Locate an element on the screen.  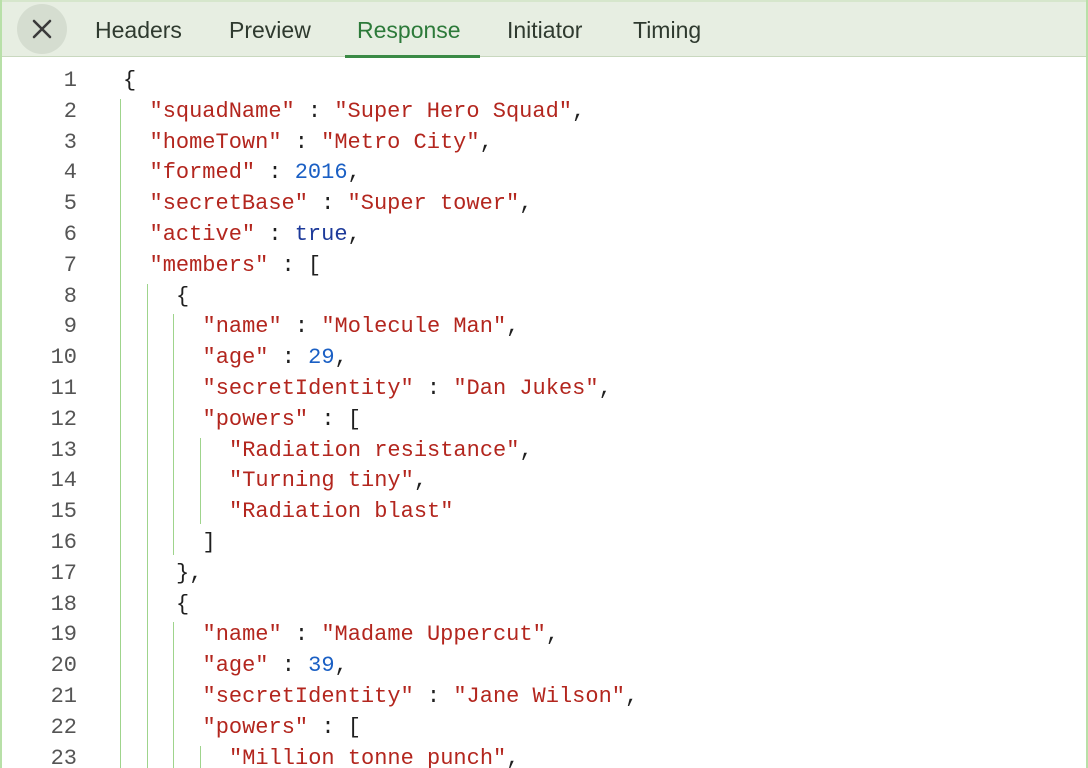
string-token: "homeTown" is located at coordinates (215, 142).